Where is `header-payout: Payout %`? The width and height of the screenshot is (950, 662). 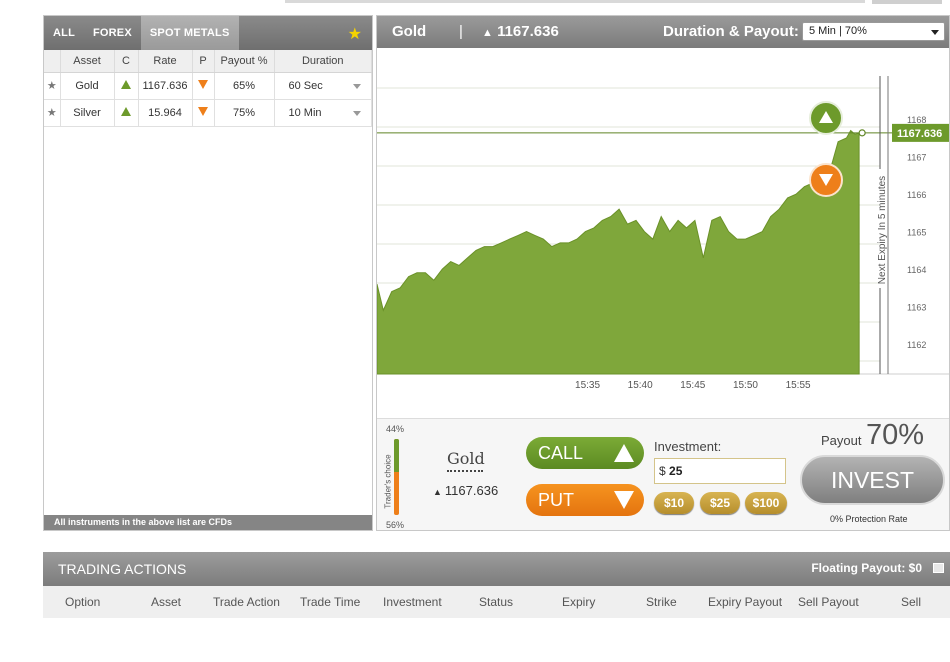 header-payout: Payout % is located at coordinates (244, 61).